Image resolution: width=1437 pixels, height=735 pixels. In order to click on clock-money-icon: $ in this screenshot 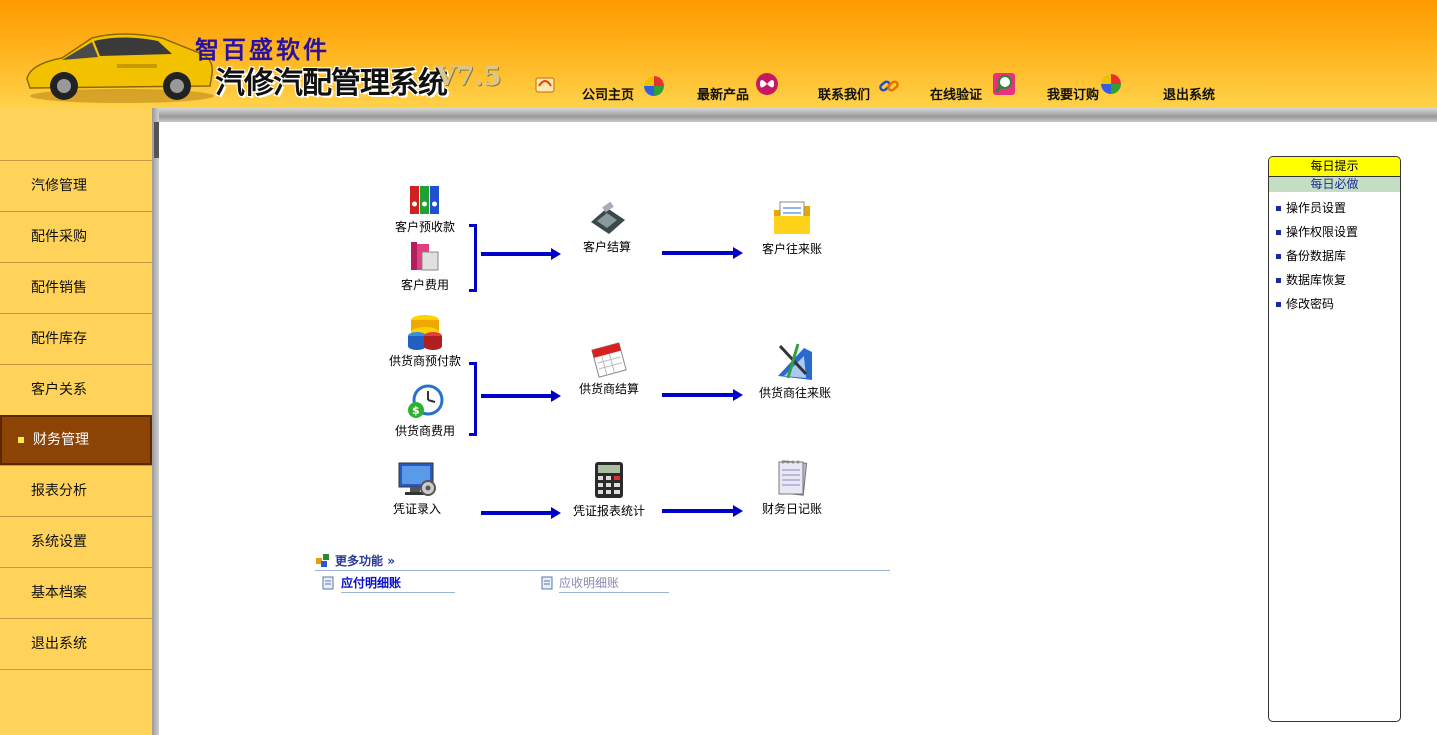, I will do `click(426, 401)`.